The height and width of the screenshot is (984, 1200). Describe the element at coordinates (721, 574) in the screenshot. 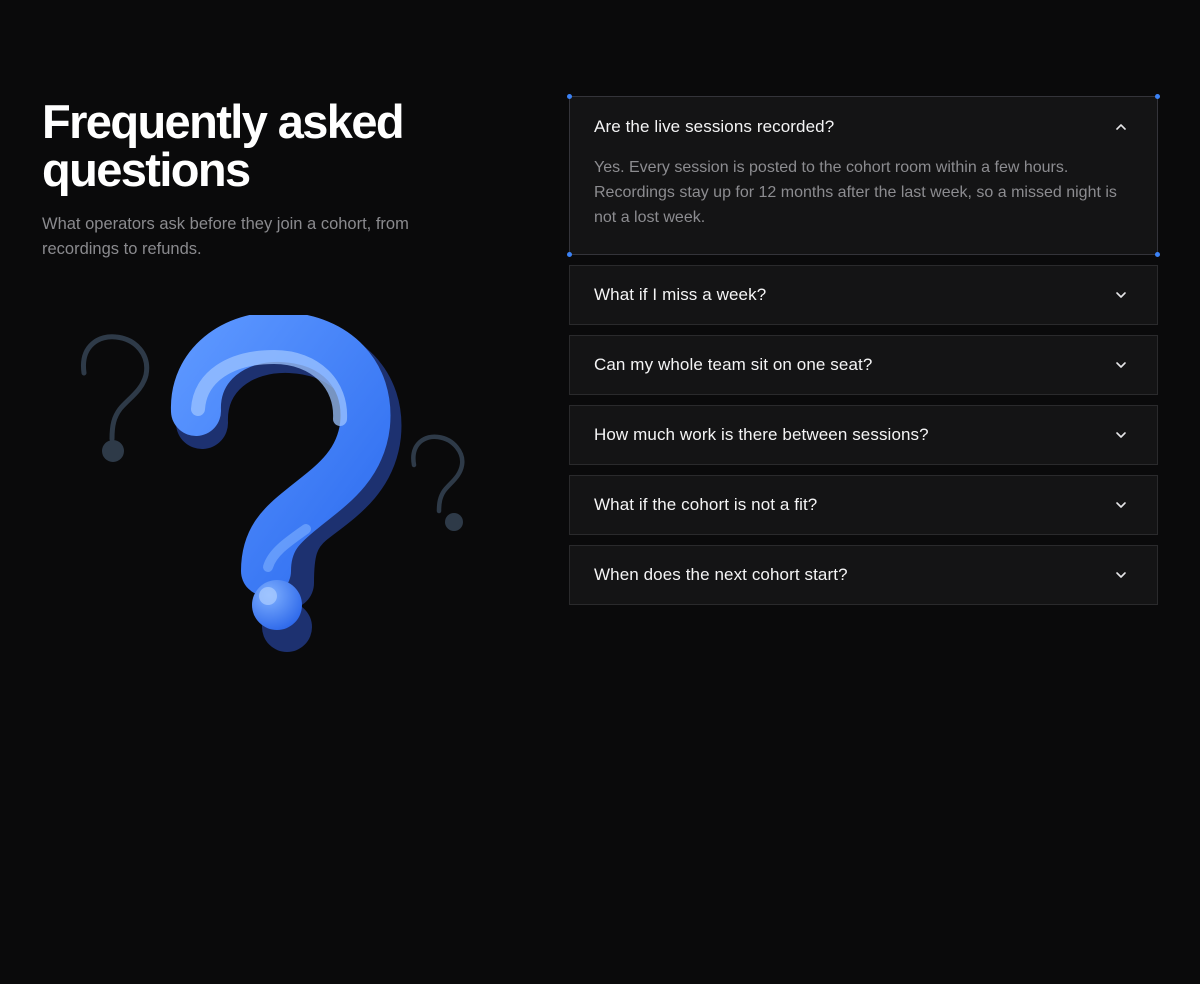

I see `faq-question: When does the next cohort start?` at that location.